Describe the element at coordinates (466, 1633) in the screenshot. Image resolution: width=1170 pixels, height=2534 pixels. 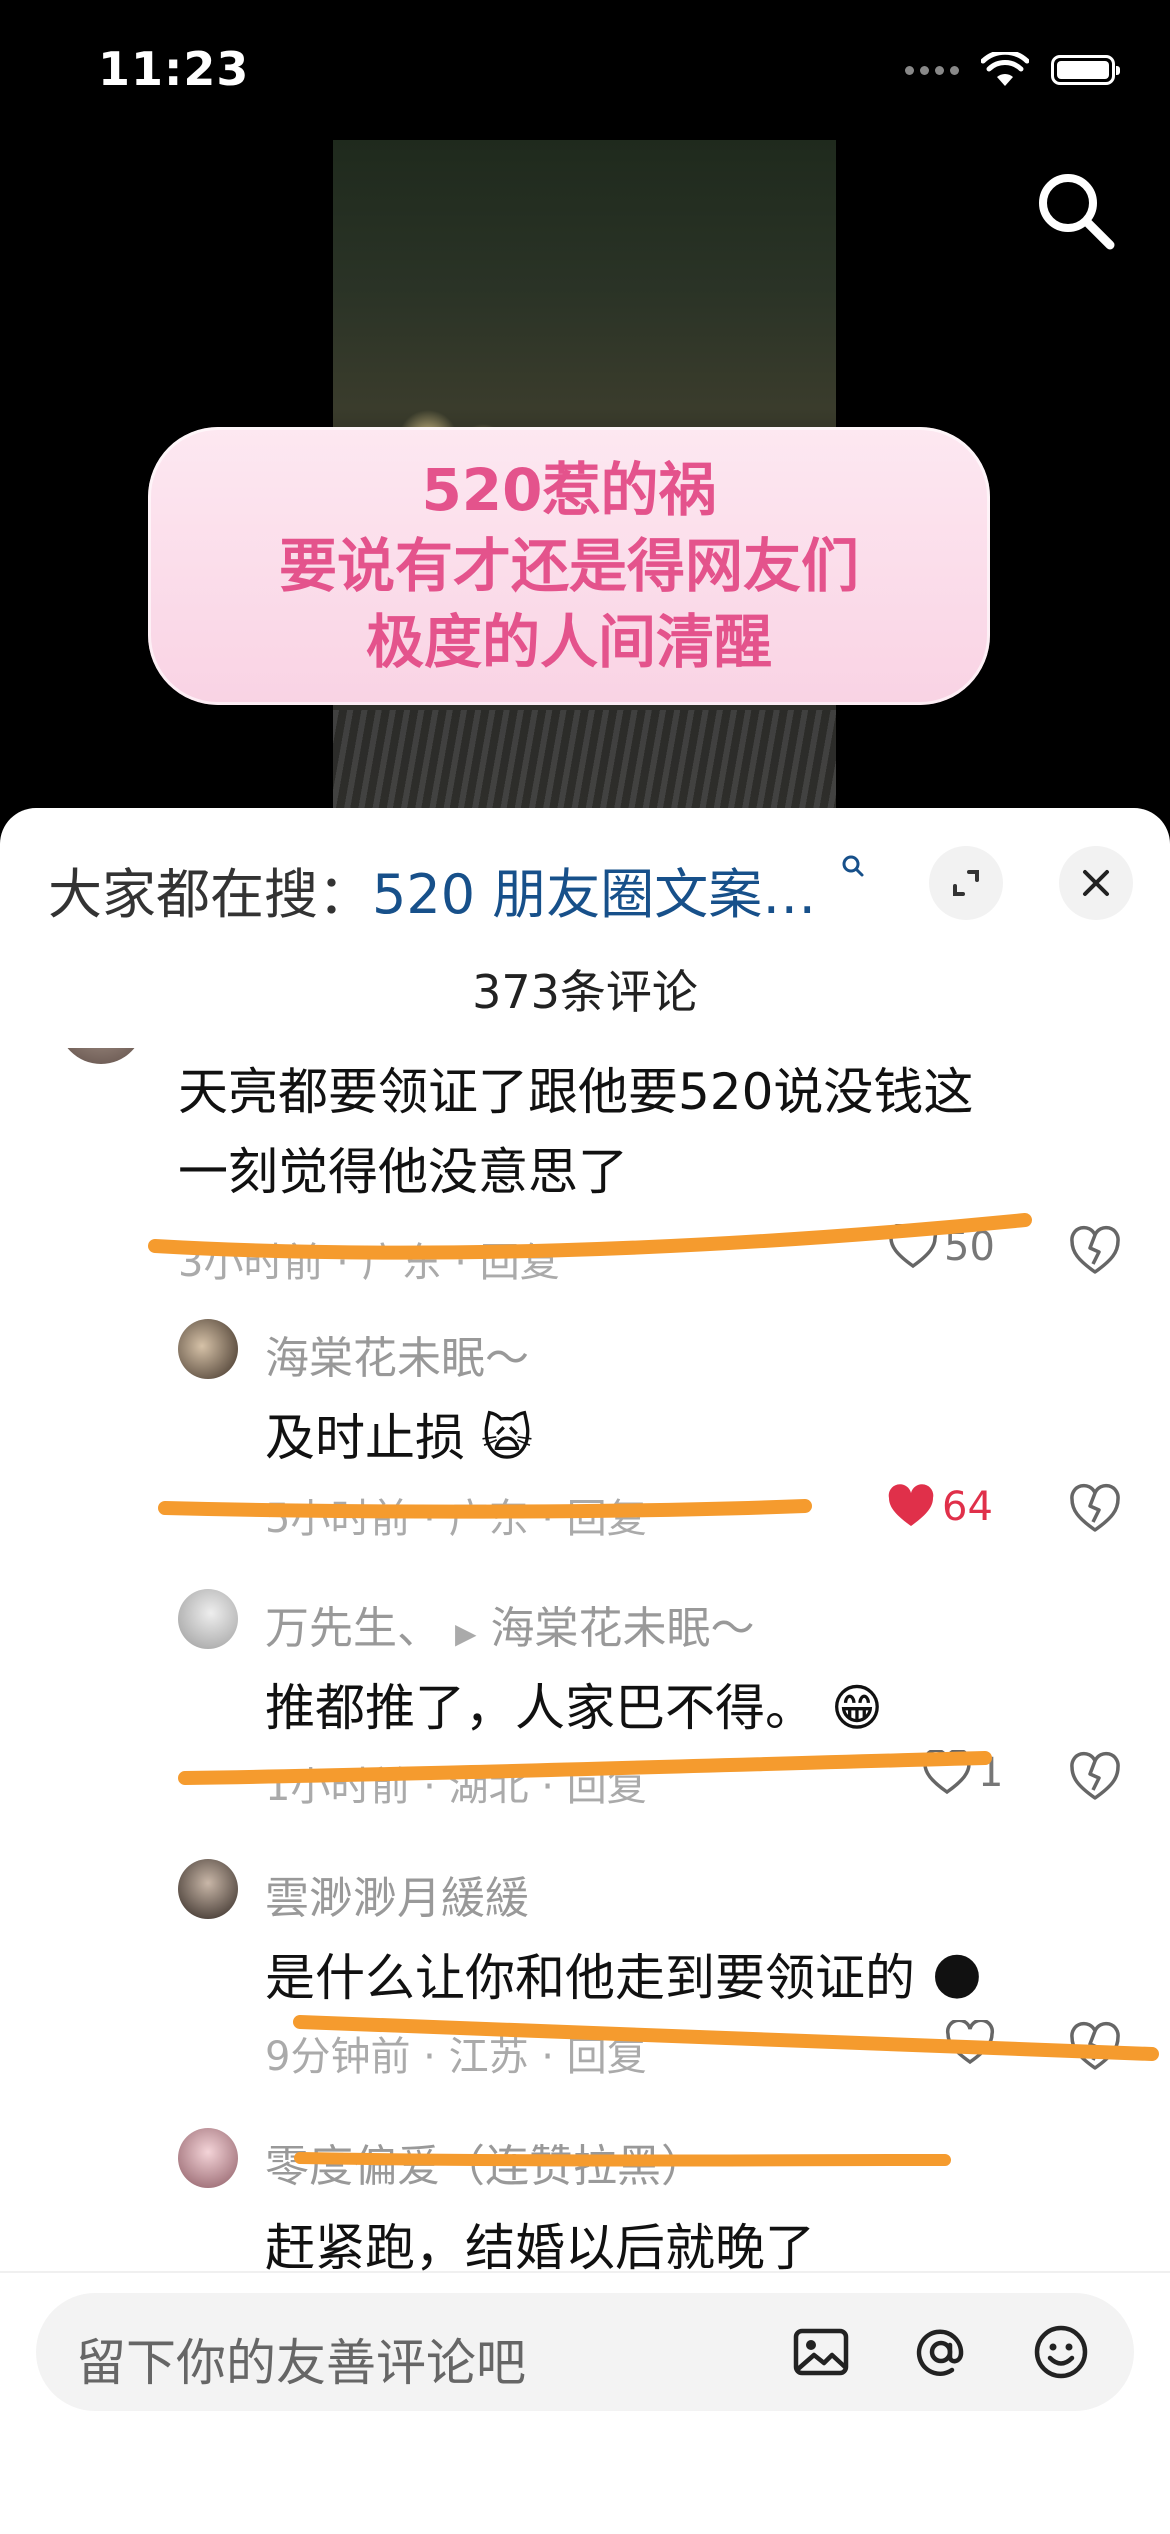
I see `reply-arrow-icon: ▶` at that location.